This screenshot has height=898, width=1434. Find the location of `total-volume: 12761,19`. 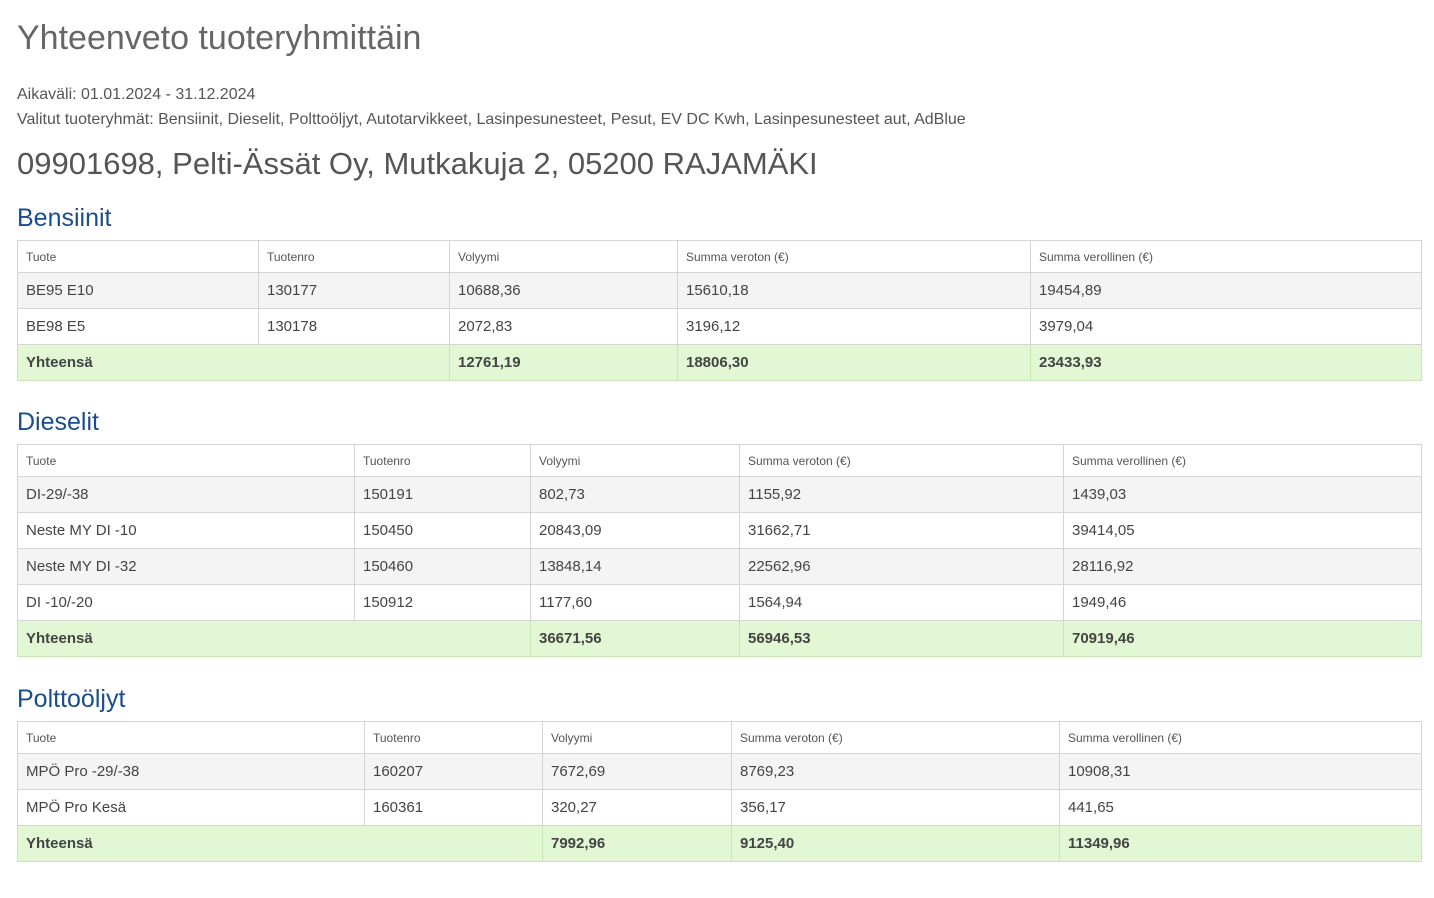

total-volume: 12761,19 is located at coordinates (563, 362).